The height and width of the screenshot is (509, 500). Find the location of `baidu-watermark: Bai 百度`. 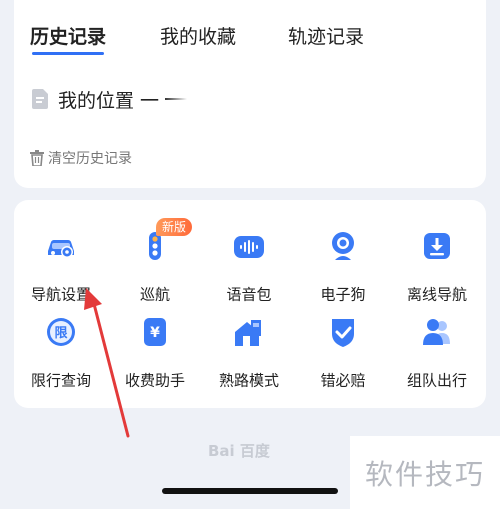

baidu-watermark: Bai 百度 is located at coordinates (239, 451).